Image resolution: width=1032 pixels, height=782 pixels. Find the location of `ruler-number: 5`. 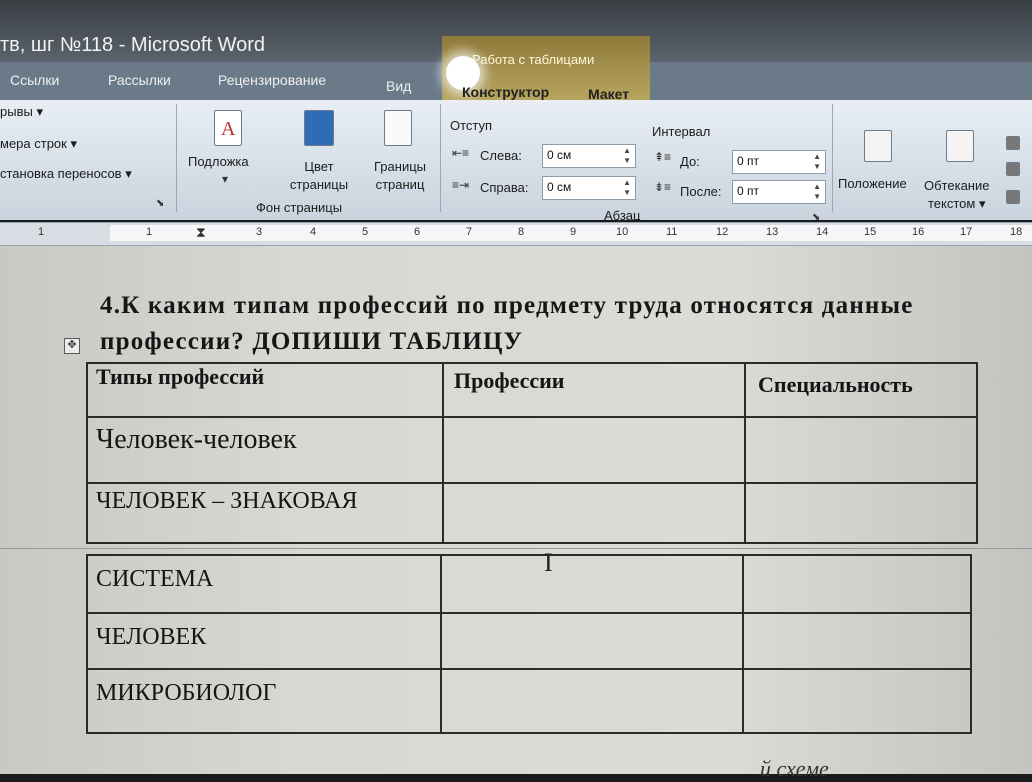

ruler-number: 5 is located at coordinates (365, 232).